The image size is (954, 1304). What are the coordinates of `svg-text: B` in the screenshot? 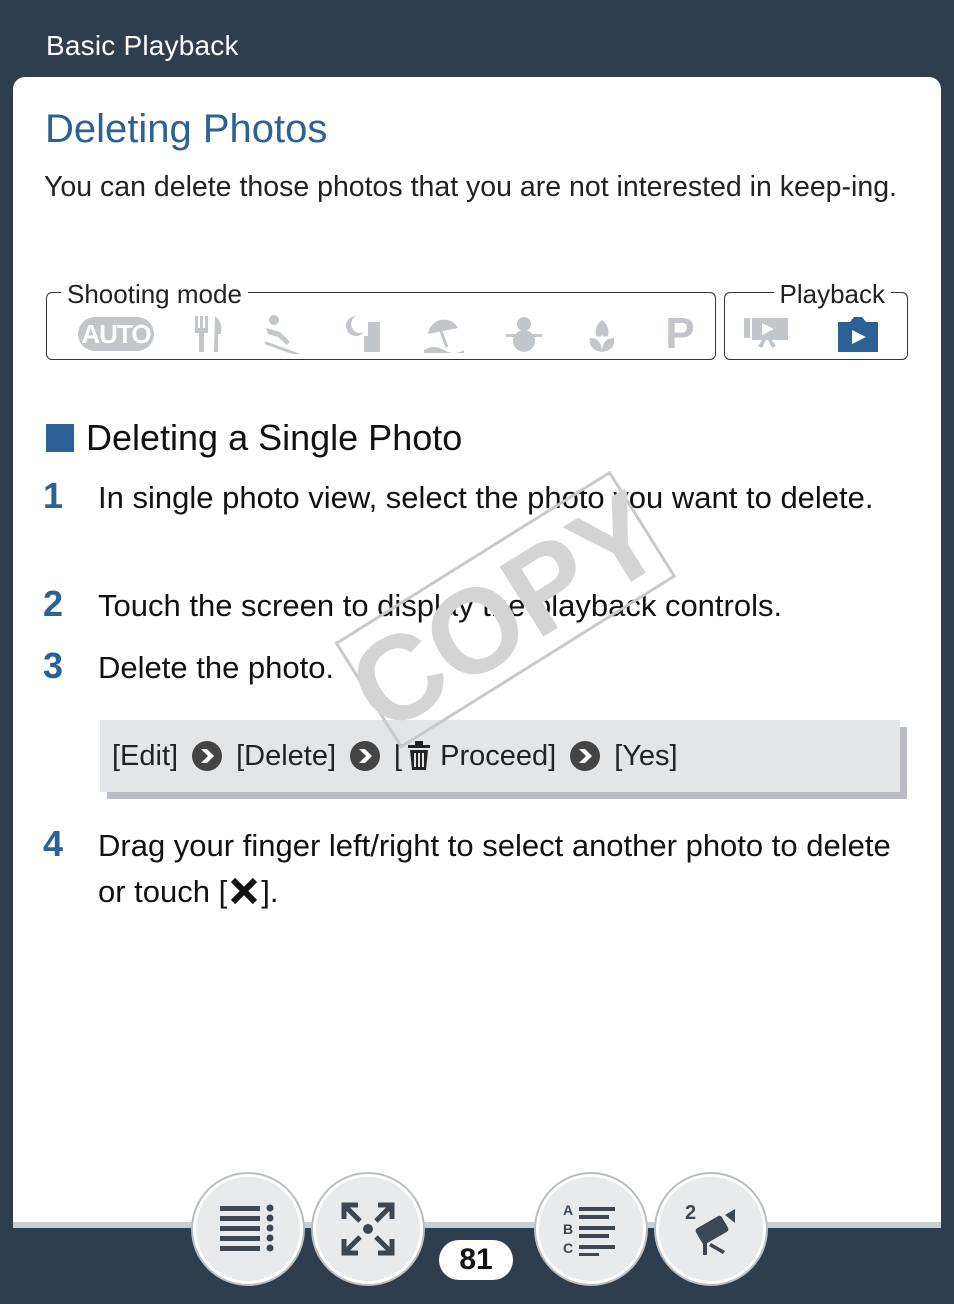 It's located at (568, 1229).